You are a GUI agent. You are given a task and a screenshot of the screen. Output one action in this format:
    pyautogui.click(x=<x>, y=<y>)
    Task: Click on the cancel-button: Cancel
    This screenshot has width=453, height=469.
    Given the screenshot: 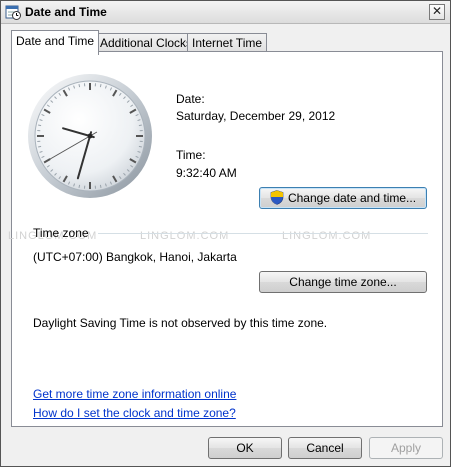 What is the action you would take?
    pyautogui.click(x=325, y=448)
    